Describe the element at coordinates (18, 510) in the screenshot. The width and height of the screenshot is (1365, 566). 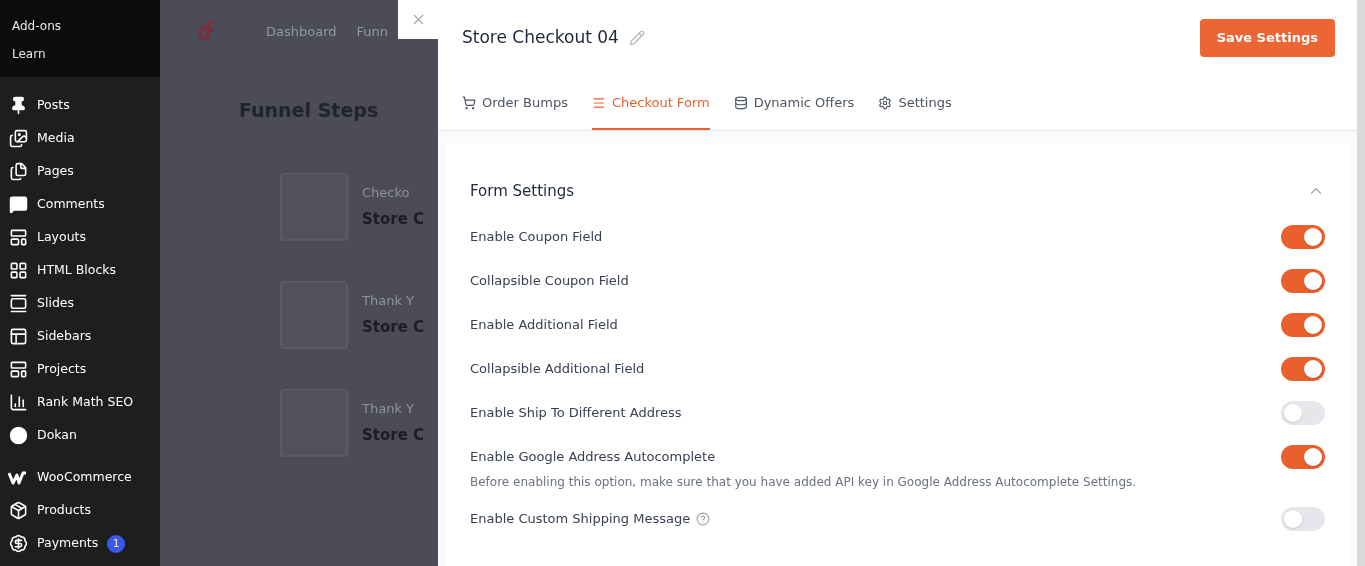
I see `box-icon` at that location.